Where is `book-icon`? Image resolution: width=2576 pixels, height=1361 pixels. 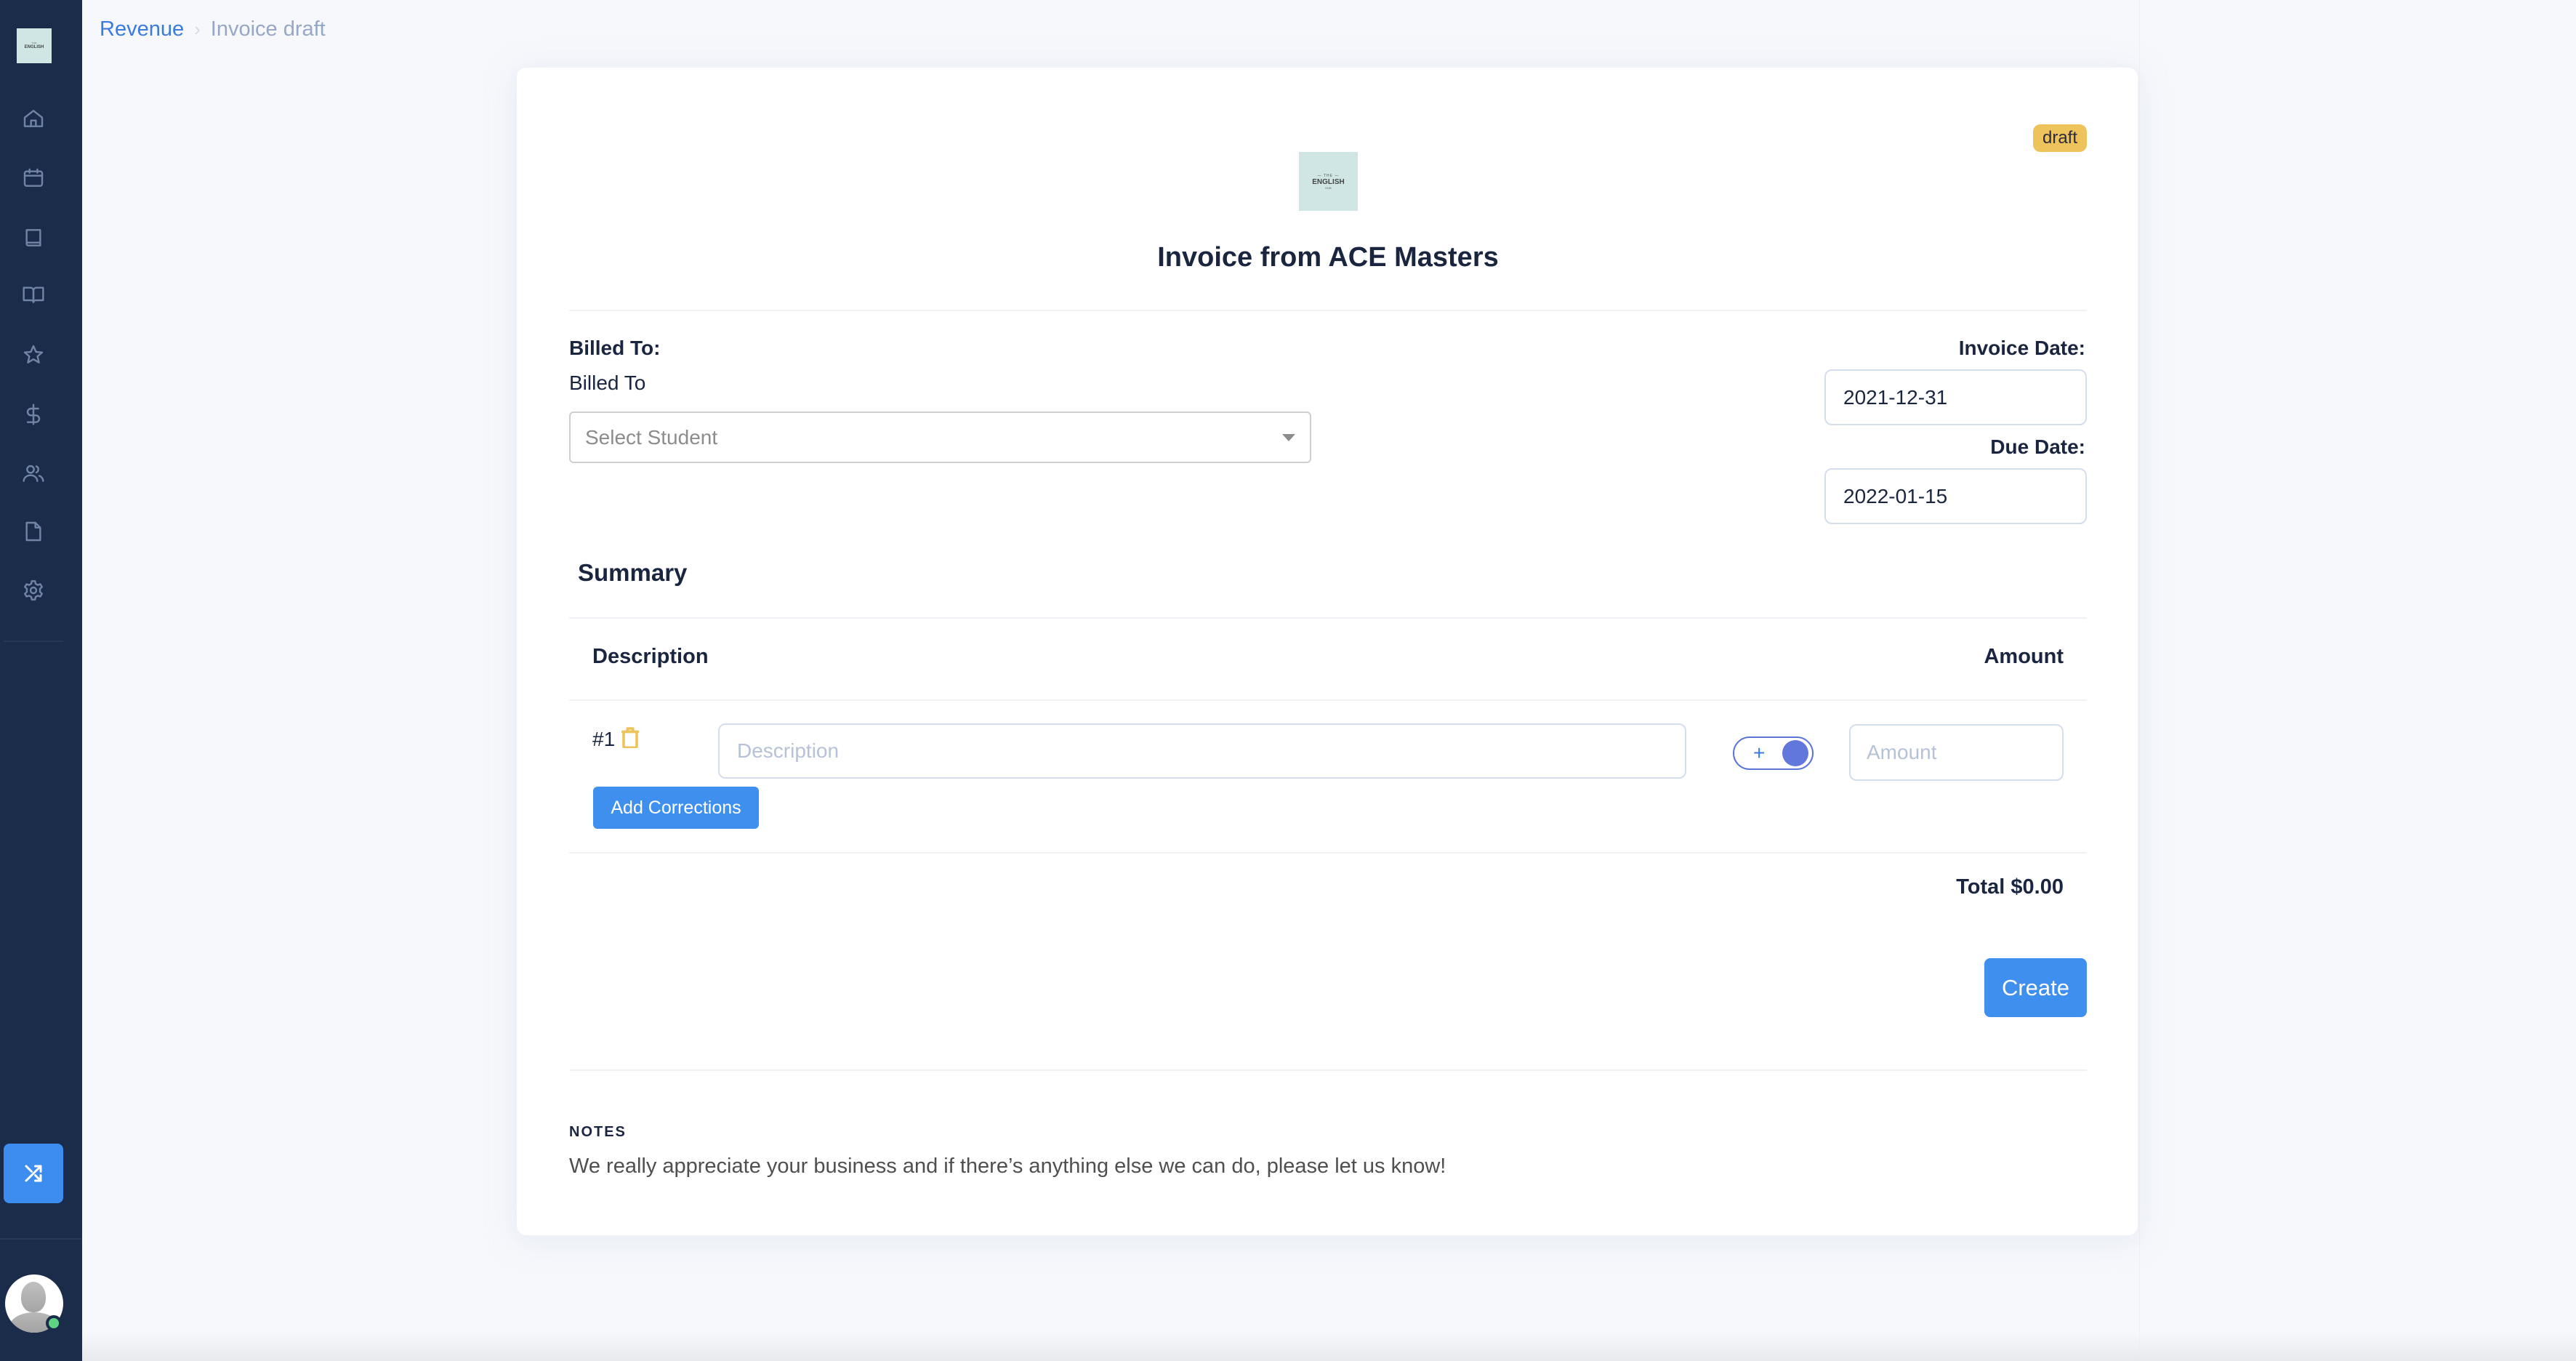 book-icon is located at coordinates (33, 237).